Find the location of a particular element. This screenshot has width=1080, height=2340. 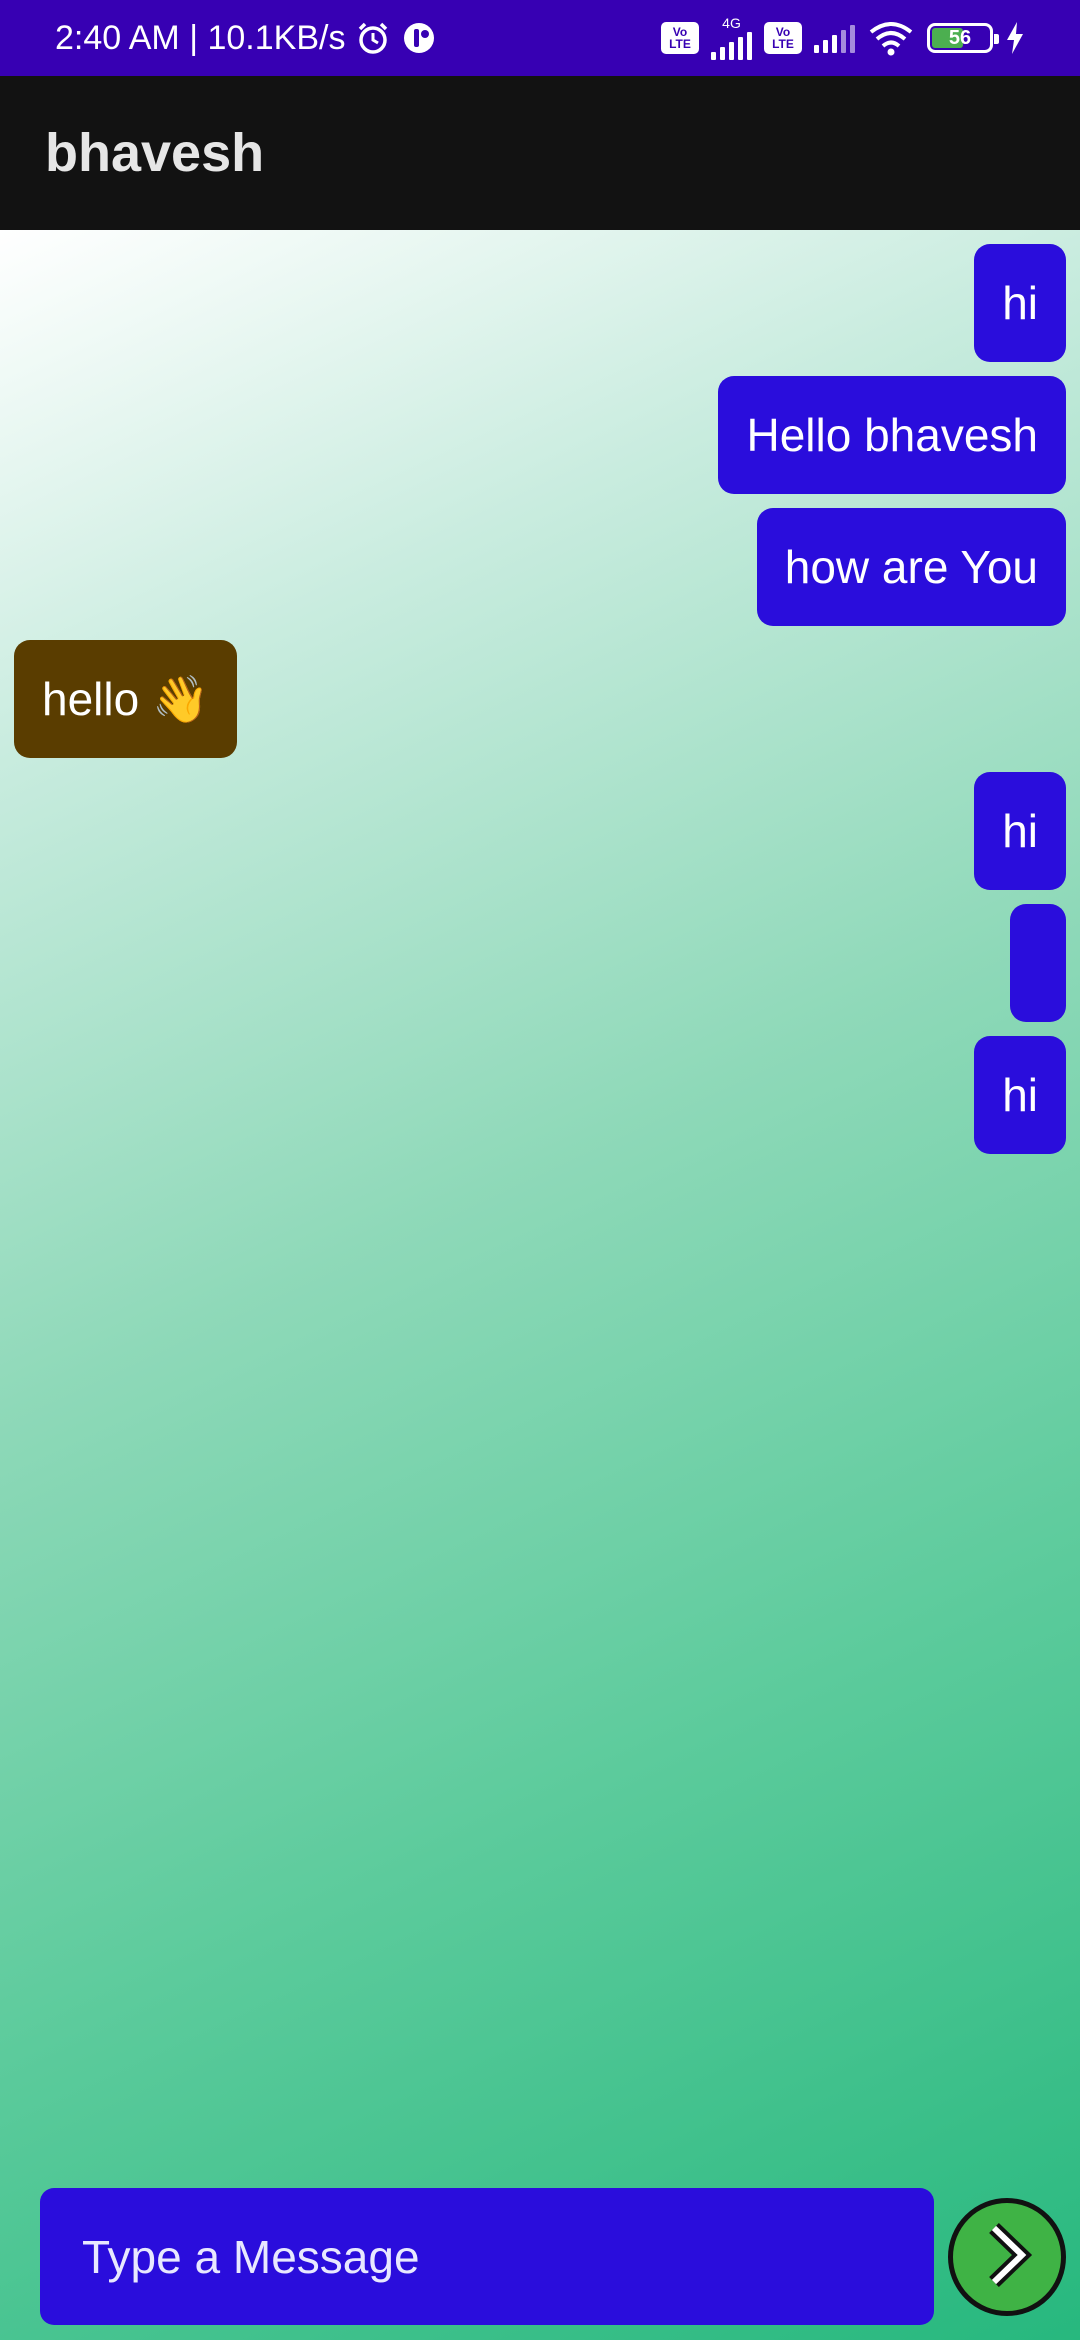

status-left: 2:40 AM | 10.1KB/s is located at coordinates (246, 38).